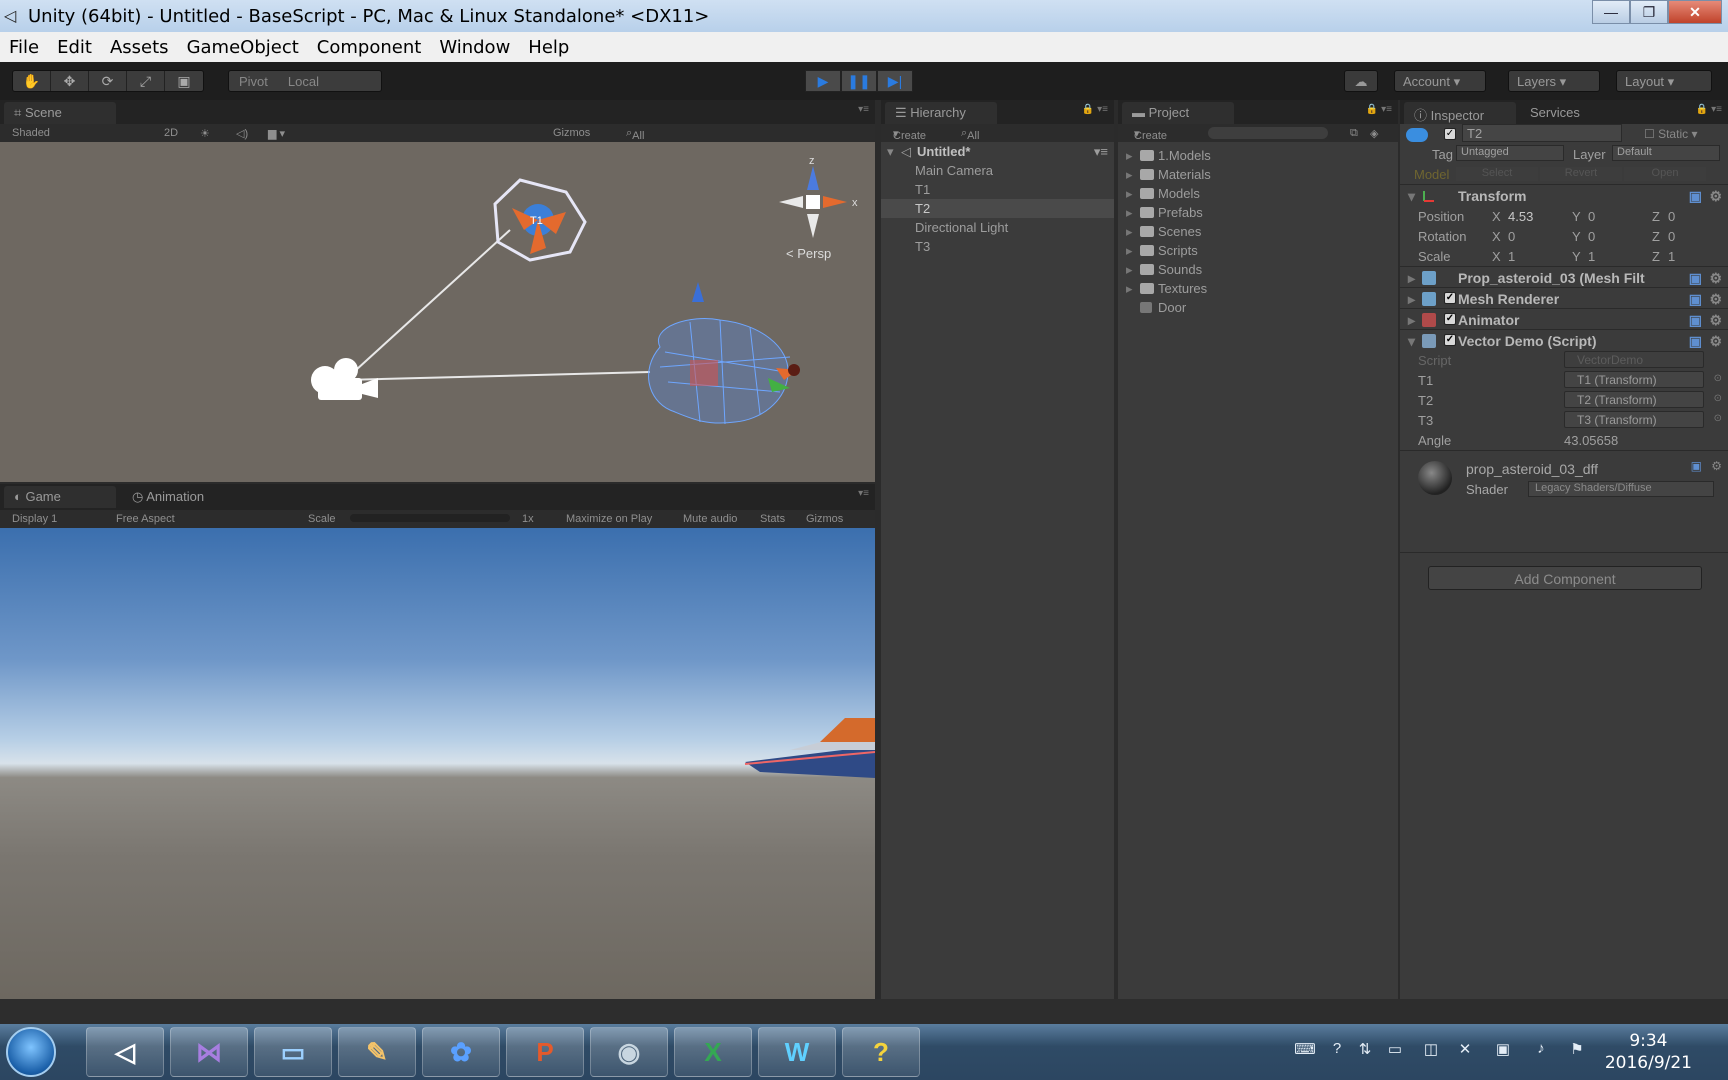  What do you see at coordinates (1564, 339) in the screenshot?
I see `vector-demo-component-header: ▾ ✓ Vector Demo (Script) ▣ ⚙` at bounding box center [1564, 339].